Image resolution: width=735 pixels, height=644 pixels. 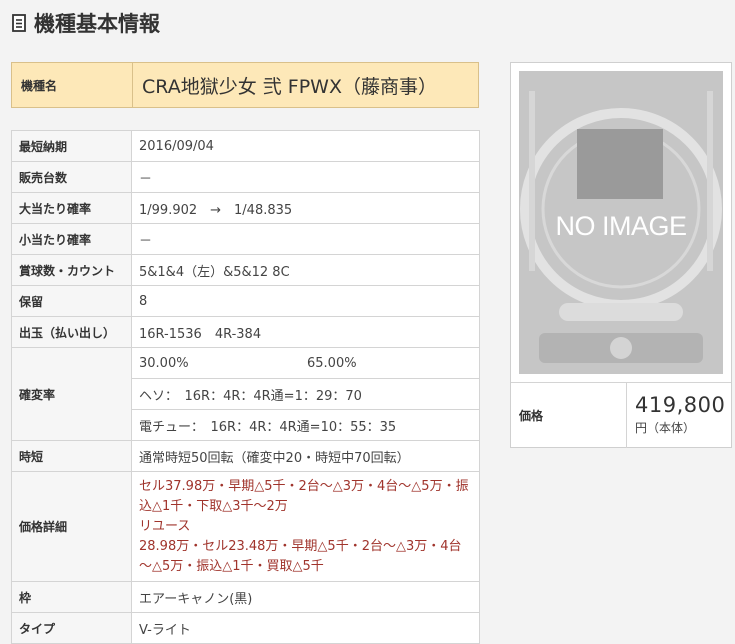 What do you see at coordinates (665, 428) in the screenshot?
I see `price-unit: 円（本体）` at bounding box center [665, 428].